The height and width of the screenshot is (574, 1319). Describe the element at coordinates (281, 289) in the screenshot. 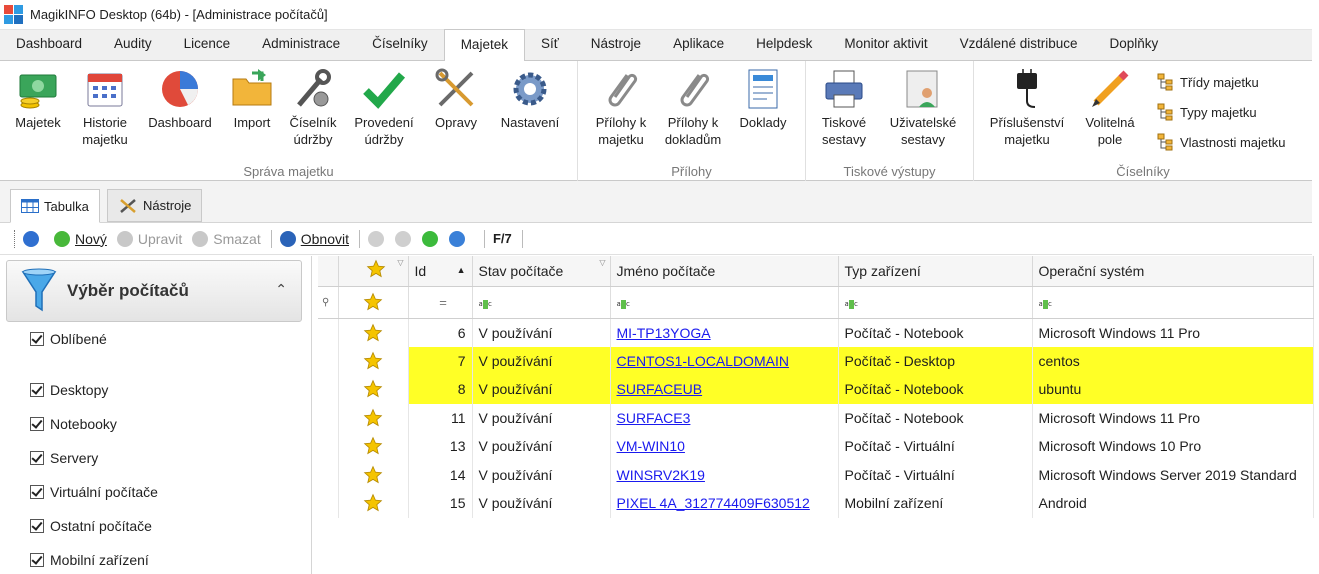

I see `chevron-up-icon: ⌃` at that location.